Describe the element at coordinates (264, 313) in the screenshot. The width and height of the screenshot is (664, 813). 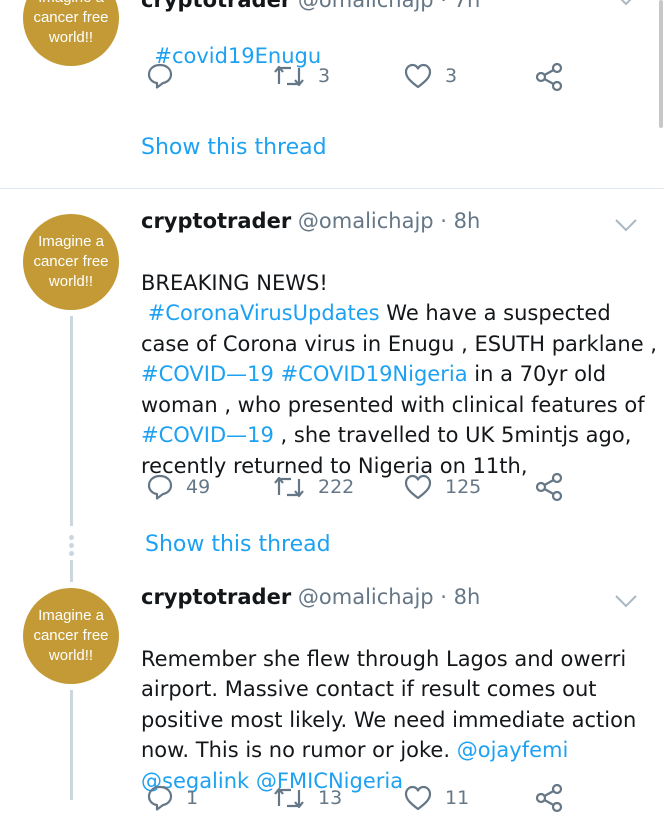
I see `hashtag-link: #CoronaVirusUpdates` at that location.